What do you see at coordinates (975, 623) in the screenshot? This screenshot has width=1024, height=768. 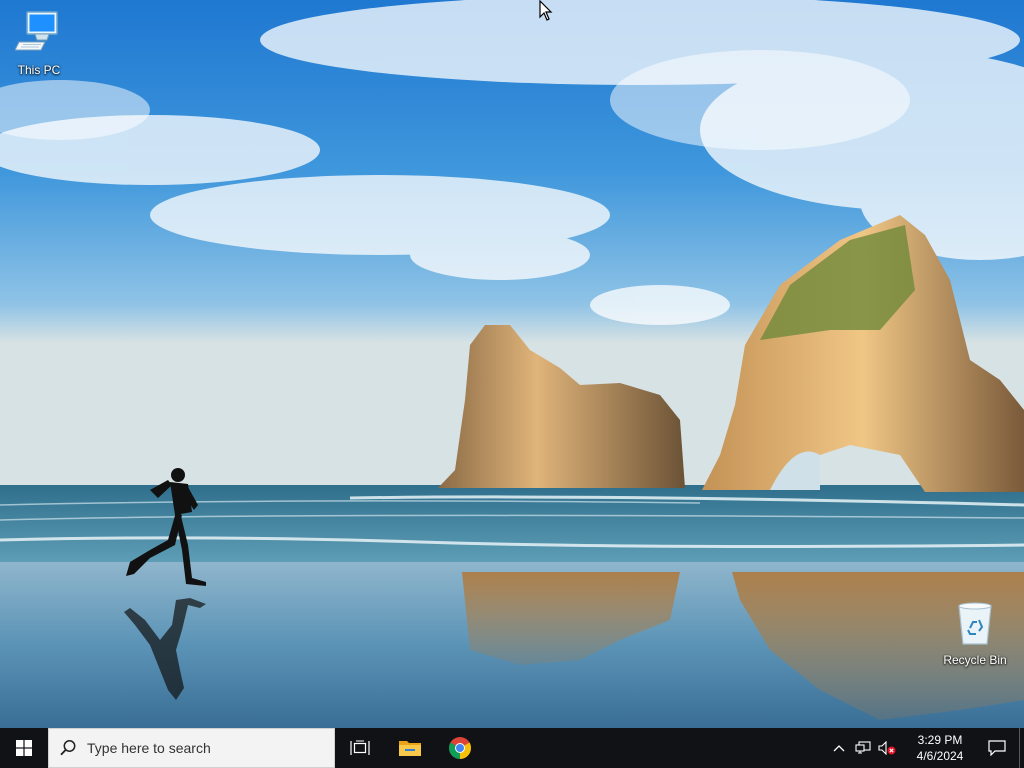 I see `recycle-bin-icon` at bounding box center [975, 623].